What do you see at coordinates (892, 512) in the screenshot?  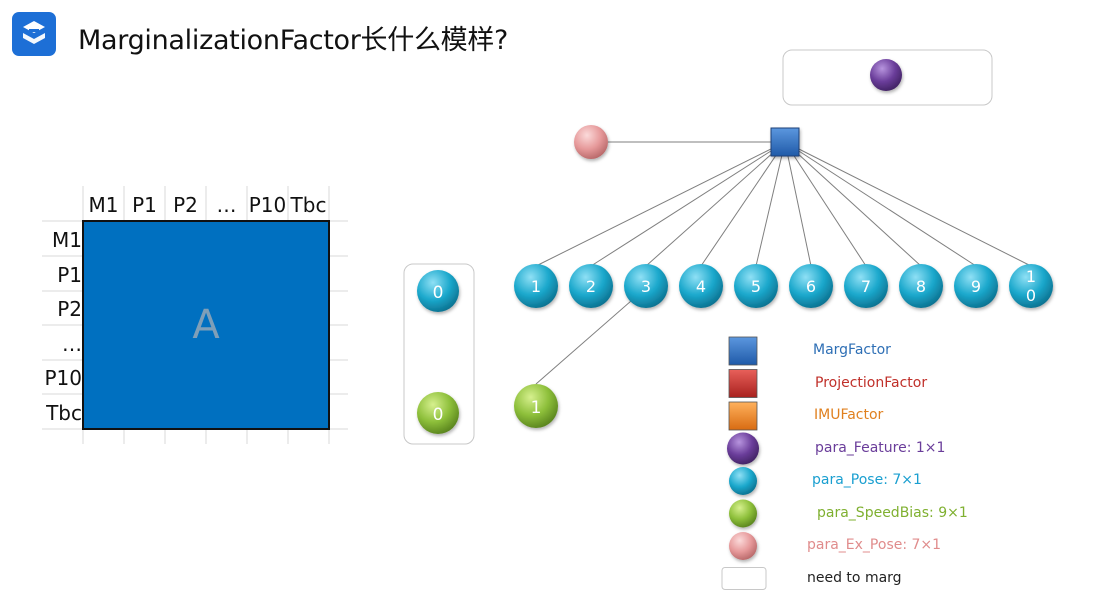 I see `legend-label: para_SpeedBias: 9×1` at bounding box center [892, 512].